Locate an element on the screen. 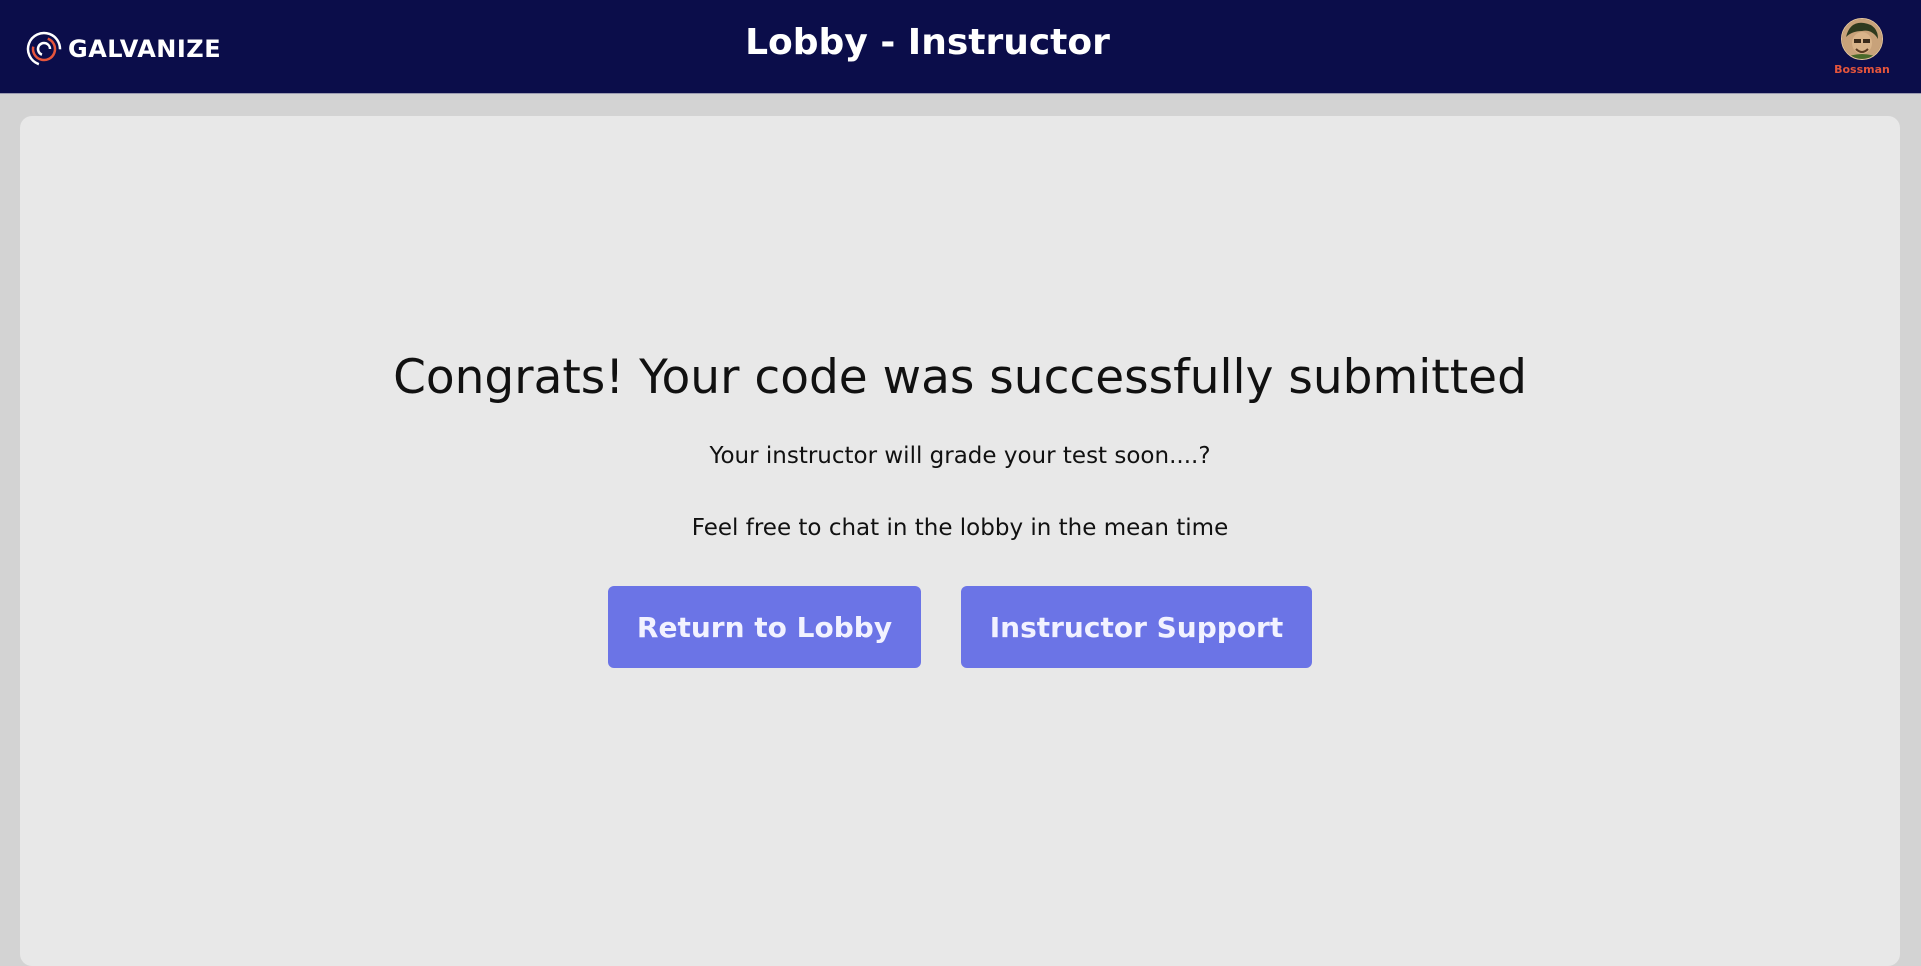 This screenshot has height=966, width=1921. user-avatar-icon is located at coordinates (1862, 39).